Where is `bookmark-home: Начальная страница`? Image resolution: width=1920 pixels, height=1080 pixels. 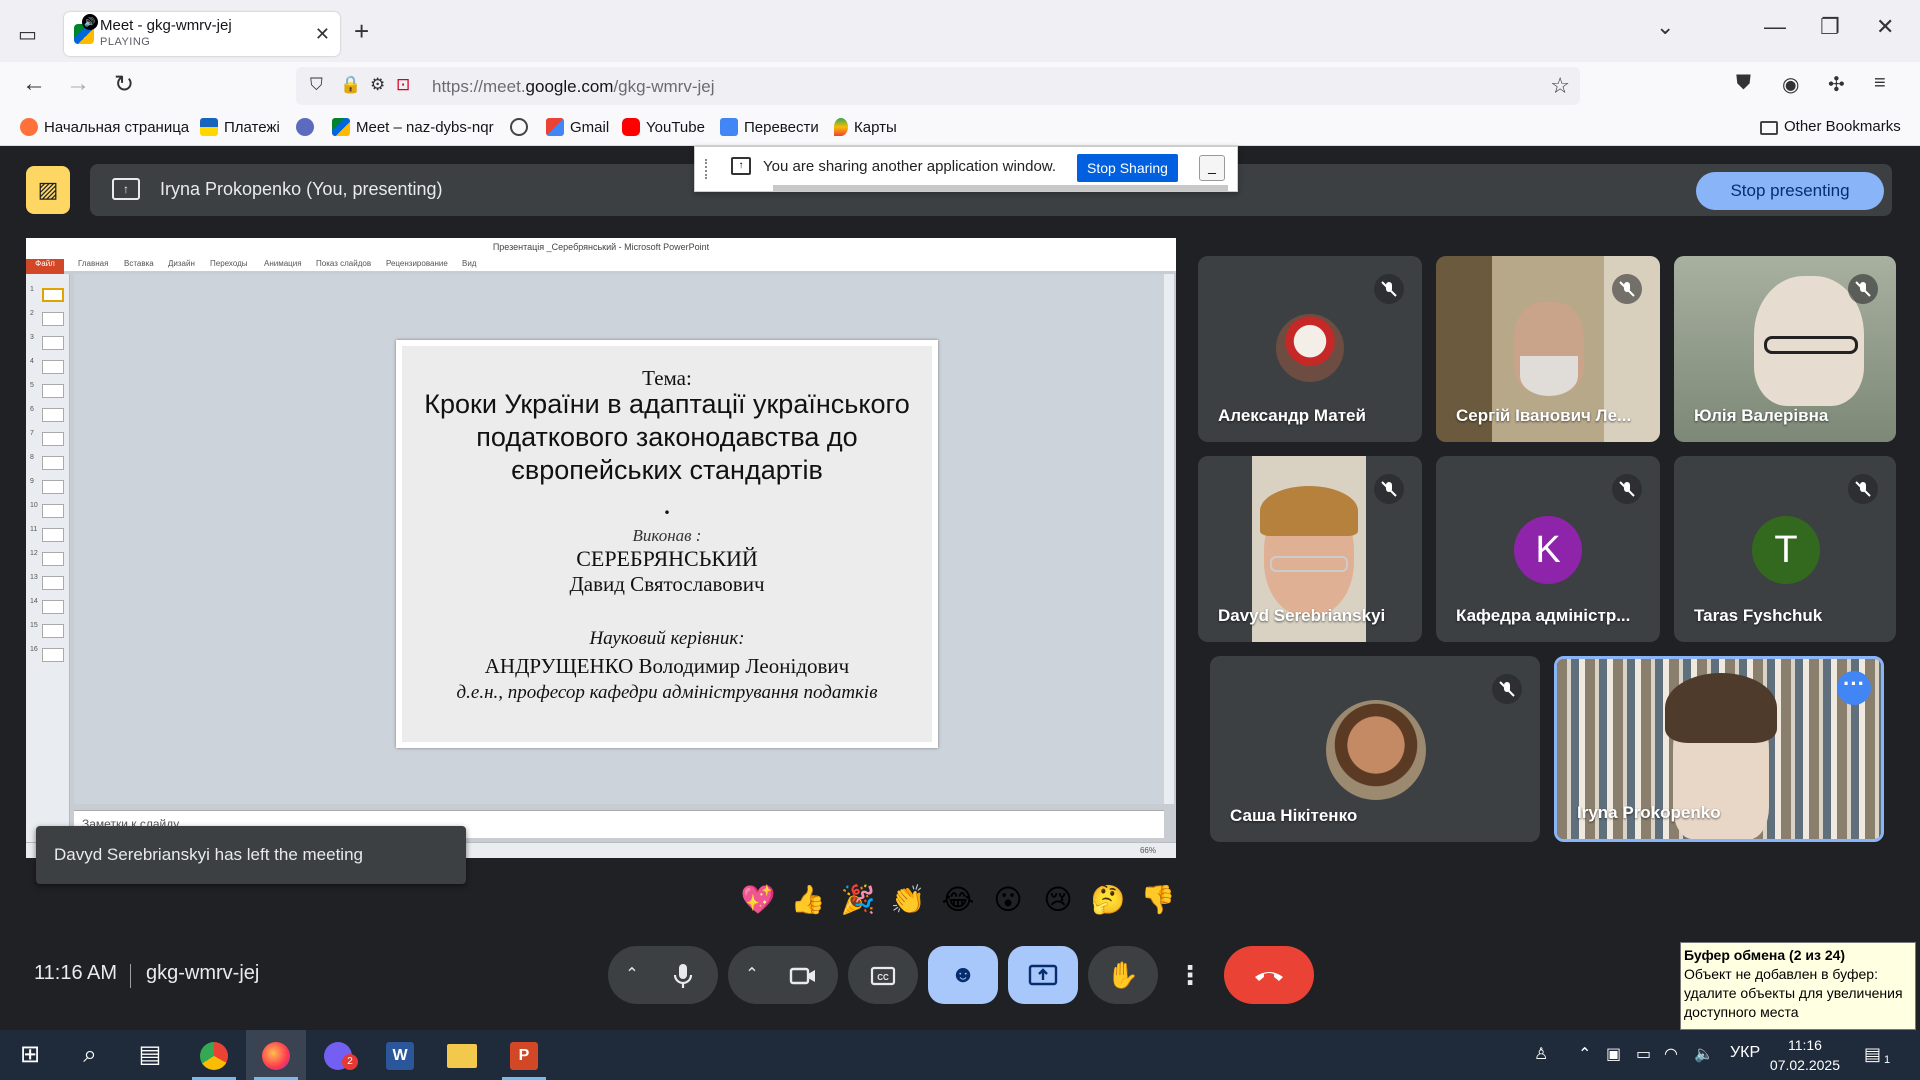
bookmark-home: Начальная страница is located at coordinates (104, 127).